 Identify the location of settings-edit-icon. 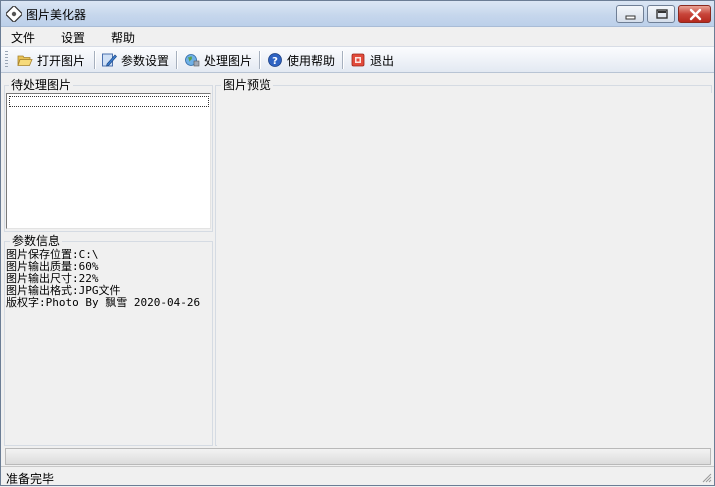
(109, 60).